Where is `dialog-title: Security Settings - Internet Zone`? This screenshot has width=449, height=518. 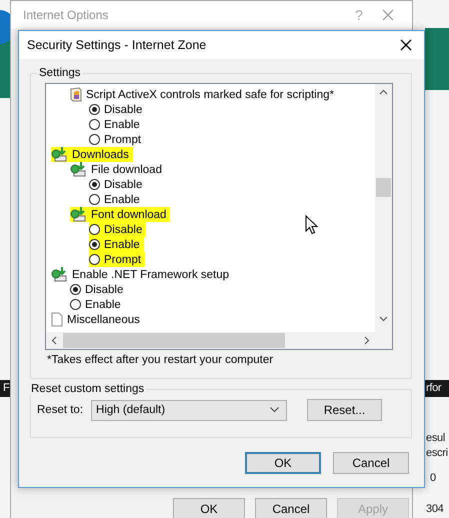 dialog-title: Security Settings - Internet Zone is located at coordinates (117, 45).